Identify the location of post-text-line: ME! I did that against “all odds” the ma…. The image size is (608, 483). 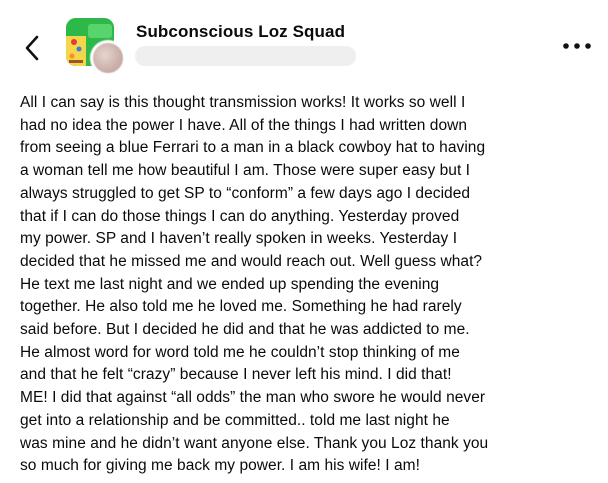
(253, 398).